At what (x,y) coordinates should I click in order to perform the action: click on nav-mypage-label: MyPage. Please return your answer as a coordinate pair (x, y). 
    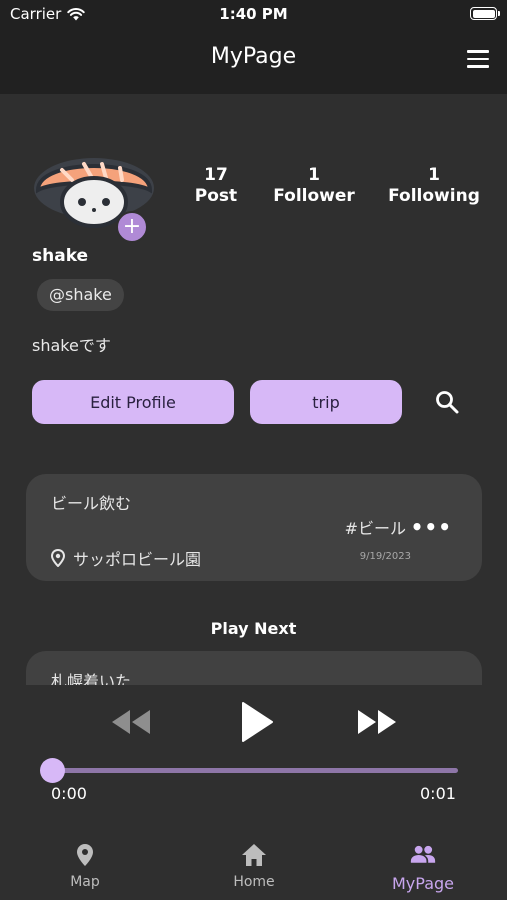
    Looking at the image, I should click on (422, 883).